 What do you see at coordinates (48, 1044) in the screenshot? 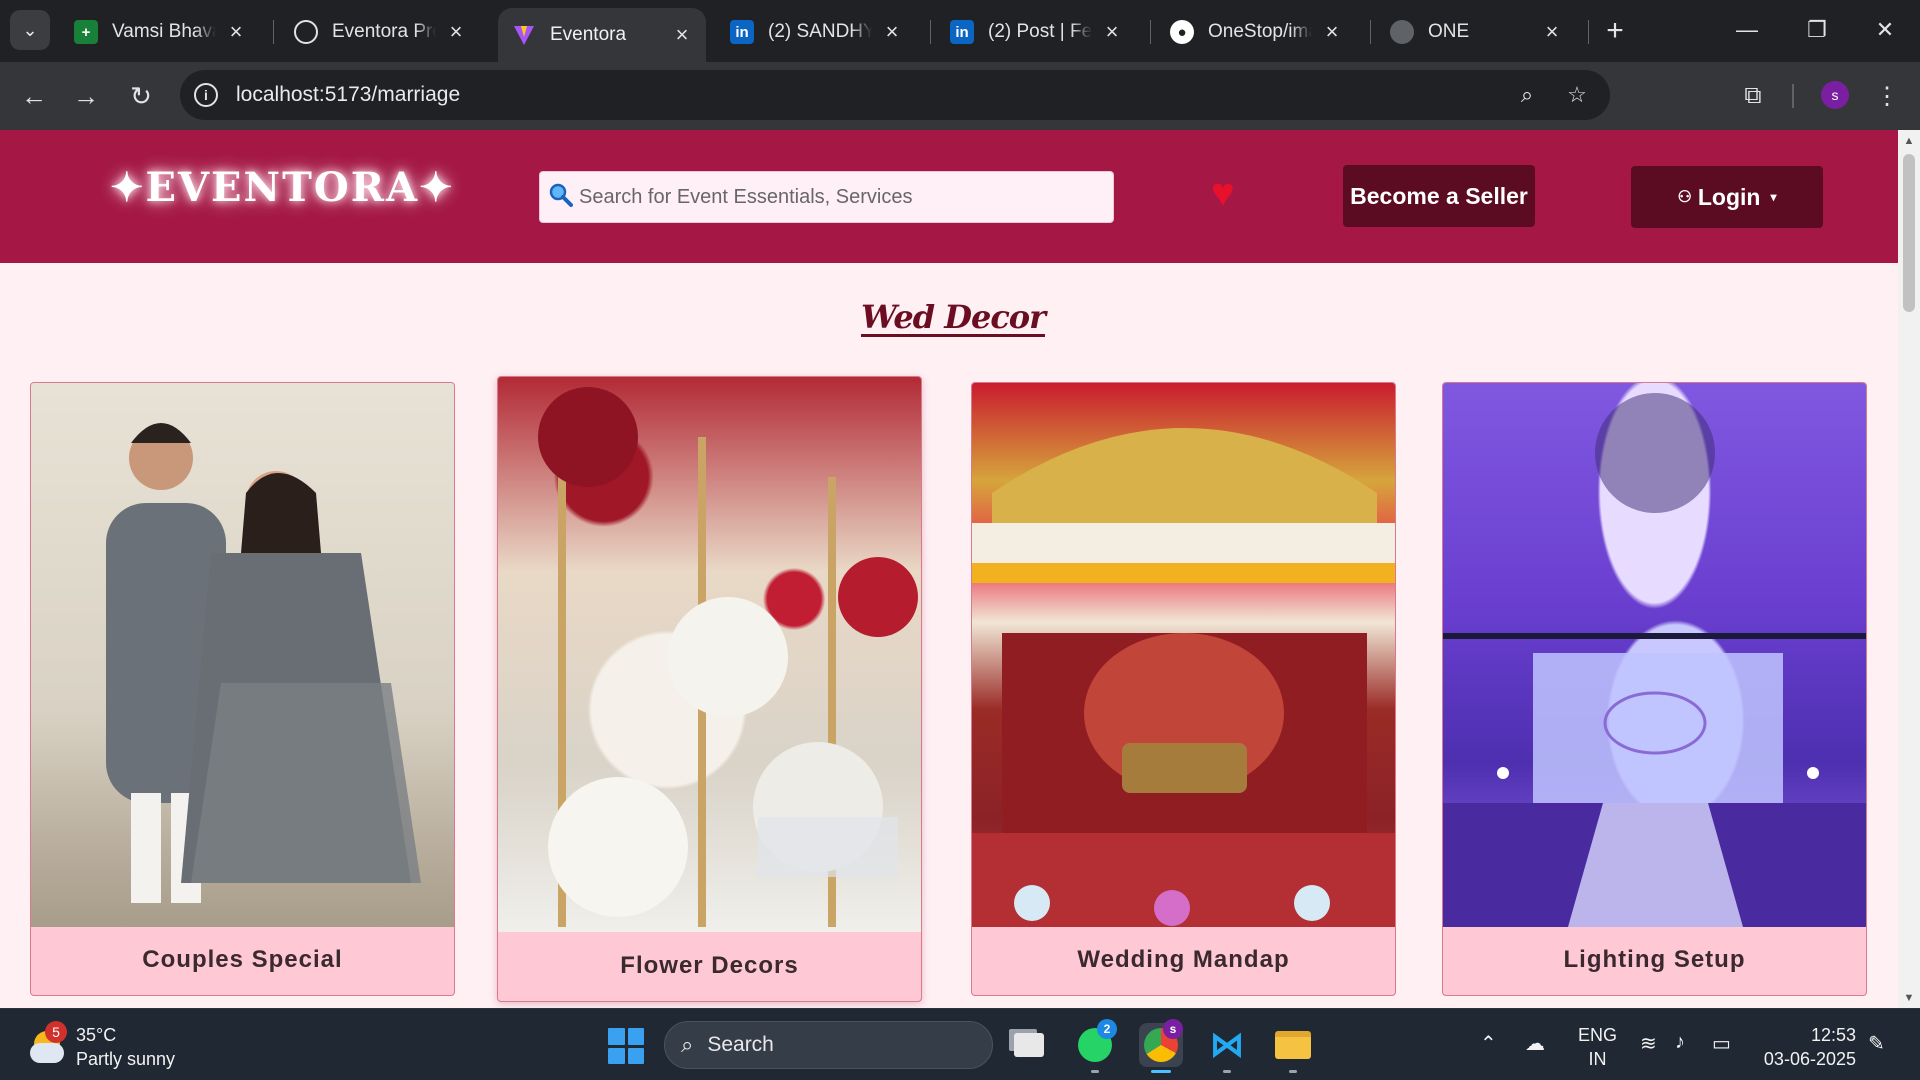
I see `partly-sunny-icon: 5` at bounding box center [48, 1044].